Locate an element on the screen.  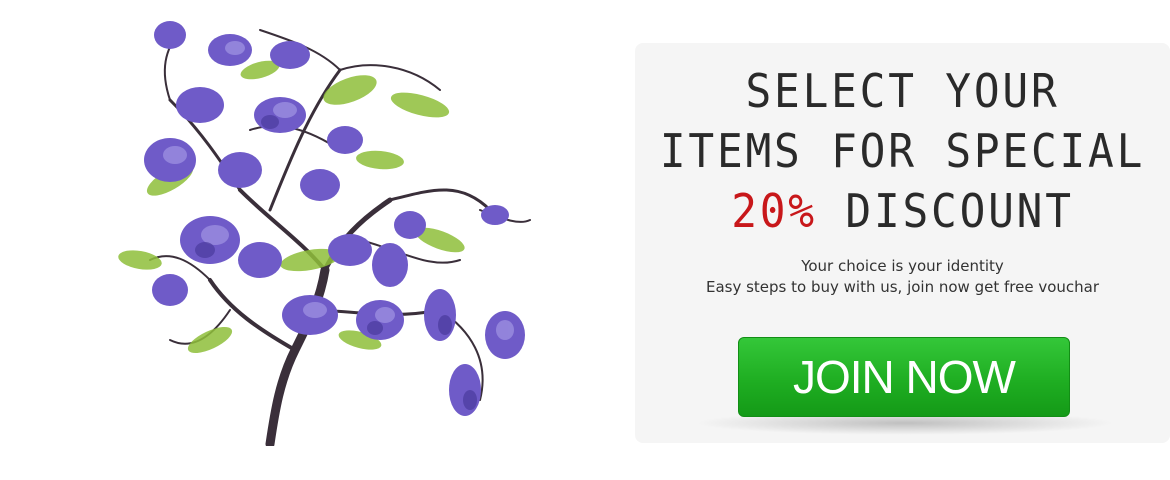
join-now-button: JOIN NOW is located at coordinates (904, 377).